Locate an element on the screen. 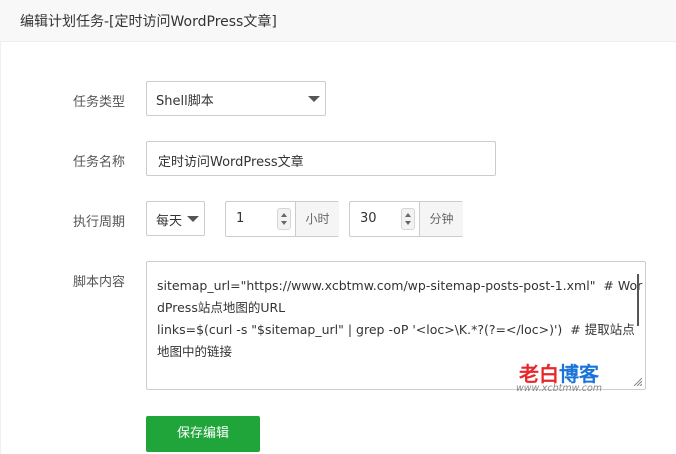  minute-spinner is located at coordinates (408, 219).